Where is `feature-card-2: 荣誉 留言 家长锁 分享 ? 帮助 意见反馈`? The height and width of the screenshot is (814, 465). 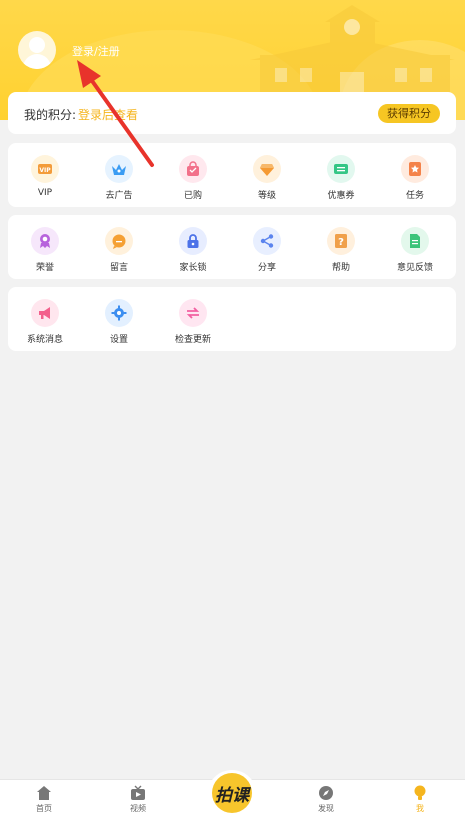
feature-card-2: 荣誉 留言 家长锁 分享 ? 帮助 意见反馈 is located at coordinates (232, 247).